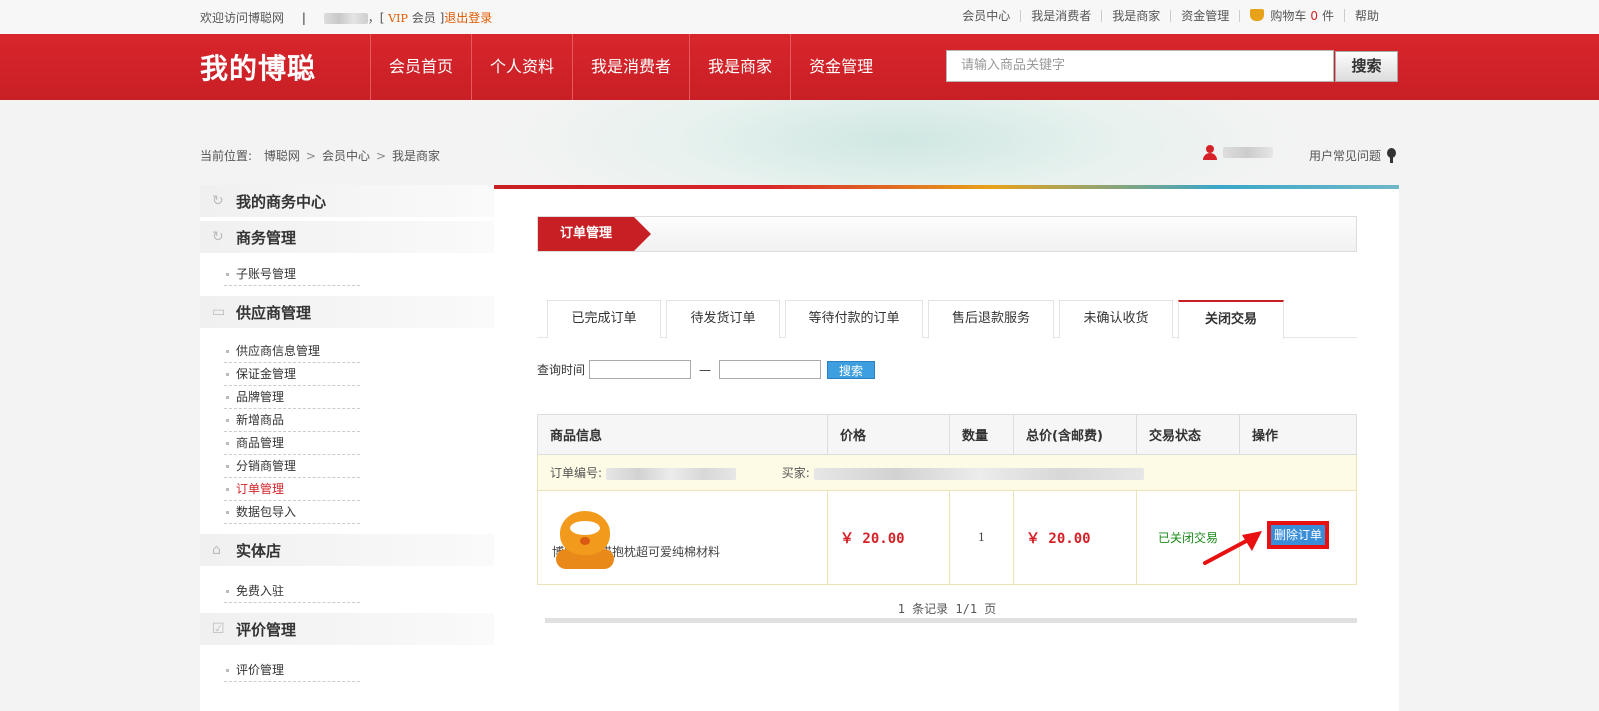 The height and width of the screenshot is (711, 1599). I want to click on top-links: 会员中心 我是消费者 我是商家 资金管理 购物车 0 件 帮助, so click(1170, 15).